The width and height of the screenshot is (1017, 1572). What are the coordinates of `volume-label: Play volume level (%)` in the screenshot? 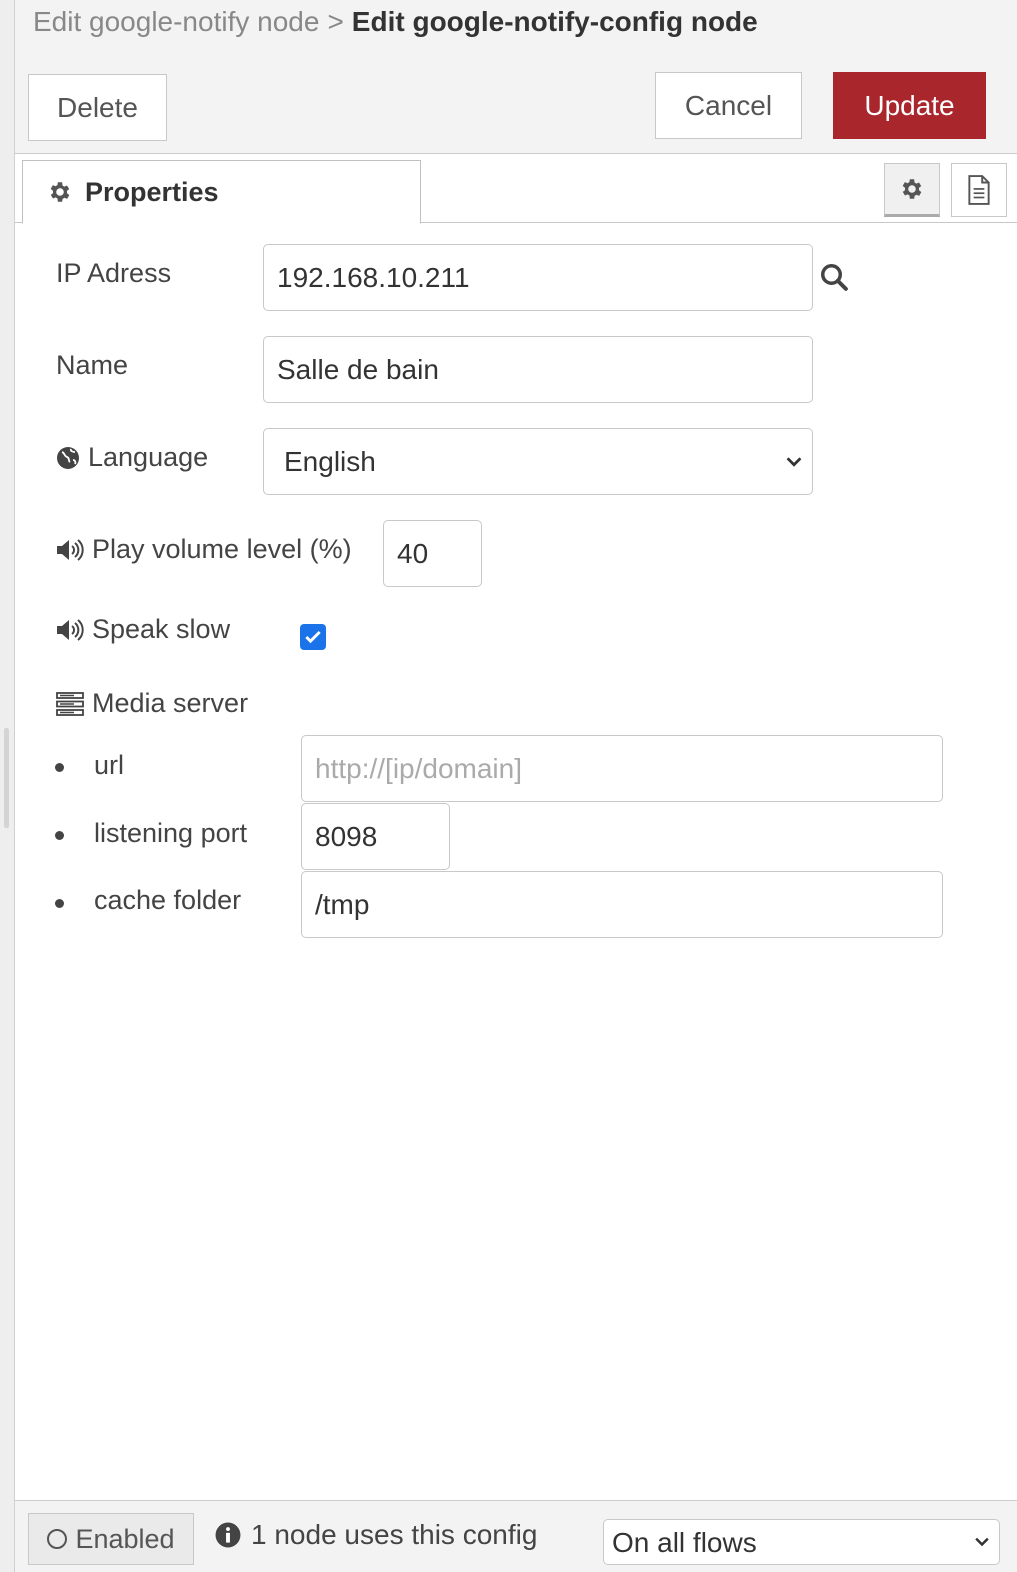 It's located at (204, 549).